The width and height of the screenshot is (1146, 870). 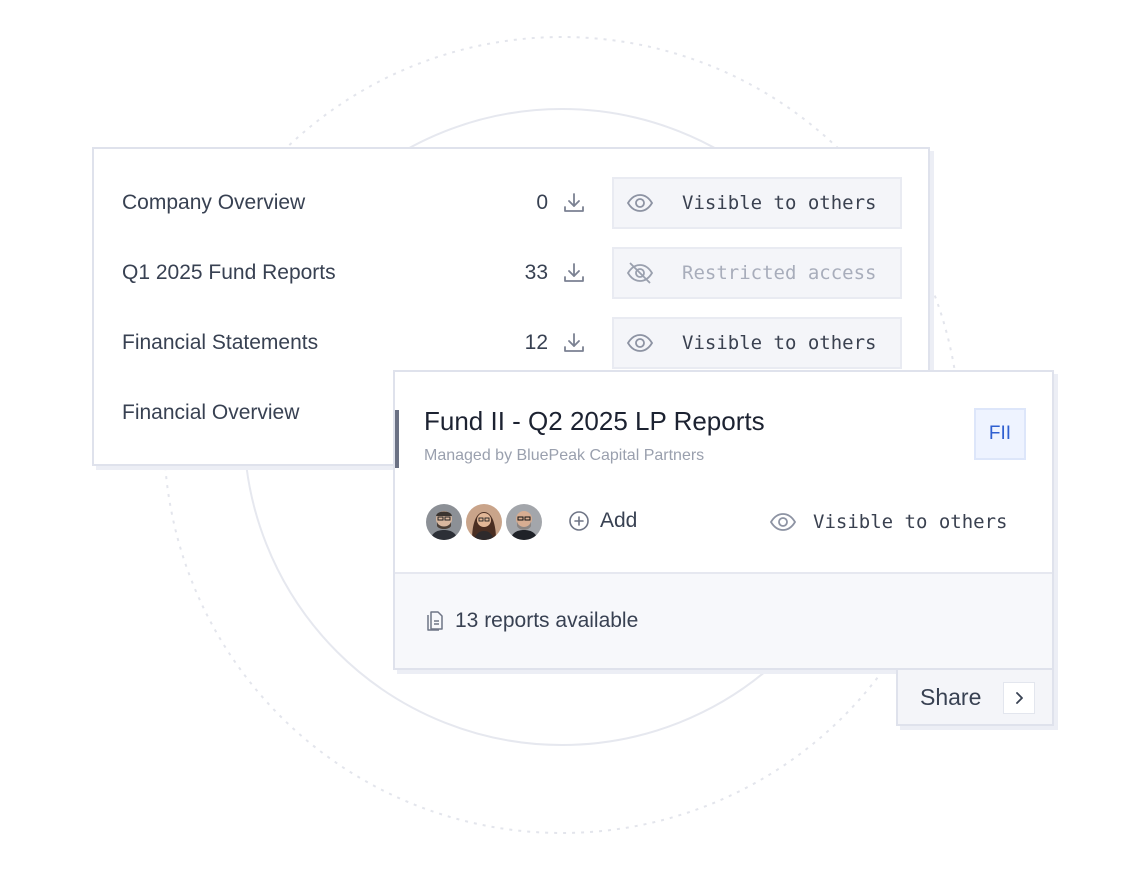 I want to click on avatar-woman, so click(x=484, y=522).